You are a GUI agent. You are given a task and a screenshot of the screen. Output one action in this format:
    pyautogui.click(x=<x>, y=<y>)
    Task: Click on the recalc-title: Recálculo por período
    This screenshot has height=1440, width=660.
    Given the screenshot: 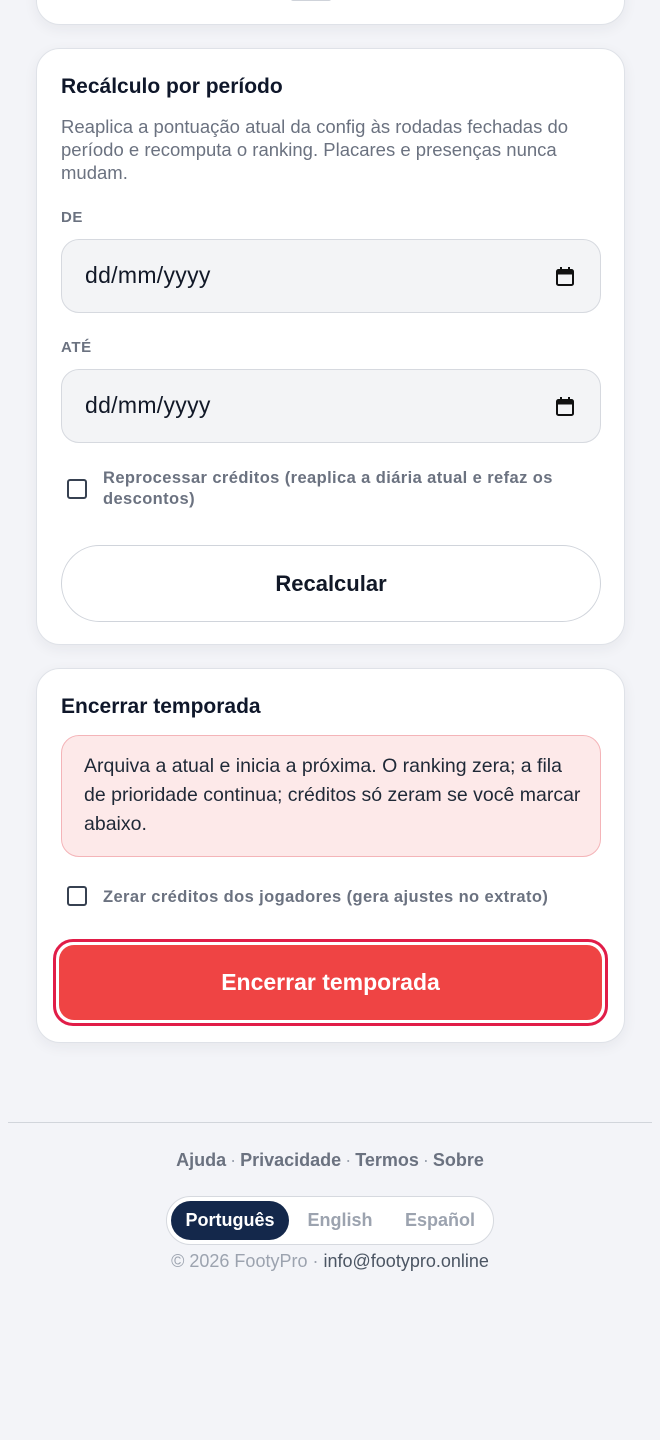 What is the action you would take?
    pyautogui.click(x=172, y=86)
    